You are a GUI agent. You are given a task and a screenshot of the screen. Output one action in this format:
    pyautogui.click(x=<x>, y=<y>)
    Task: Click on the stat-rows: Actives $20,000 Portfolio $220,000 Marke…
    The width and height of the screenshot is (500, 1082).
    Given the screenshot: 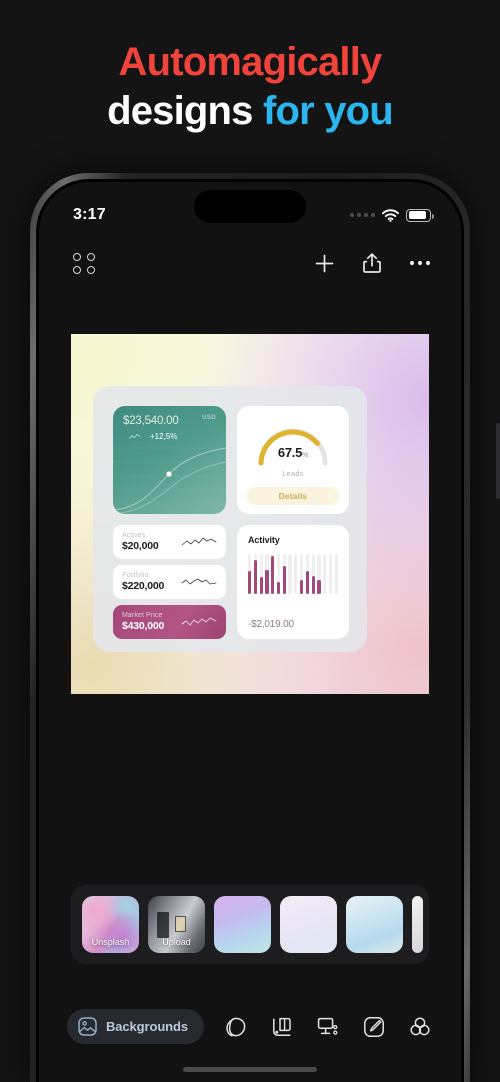 What is the action you would take?
    pyautogui.click(x=169, y=582)
    